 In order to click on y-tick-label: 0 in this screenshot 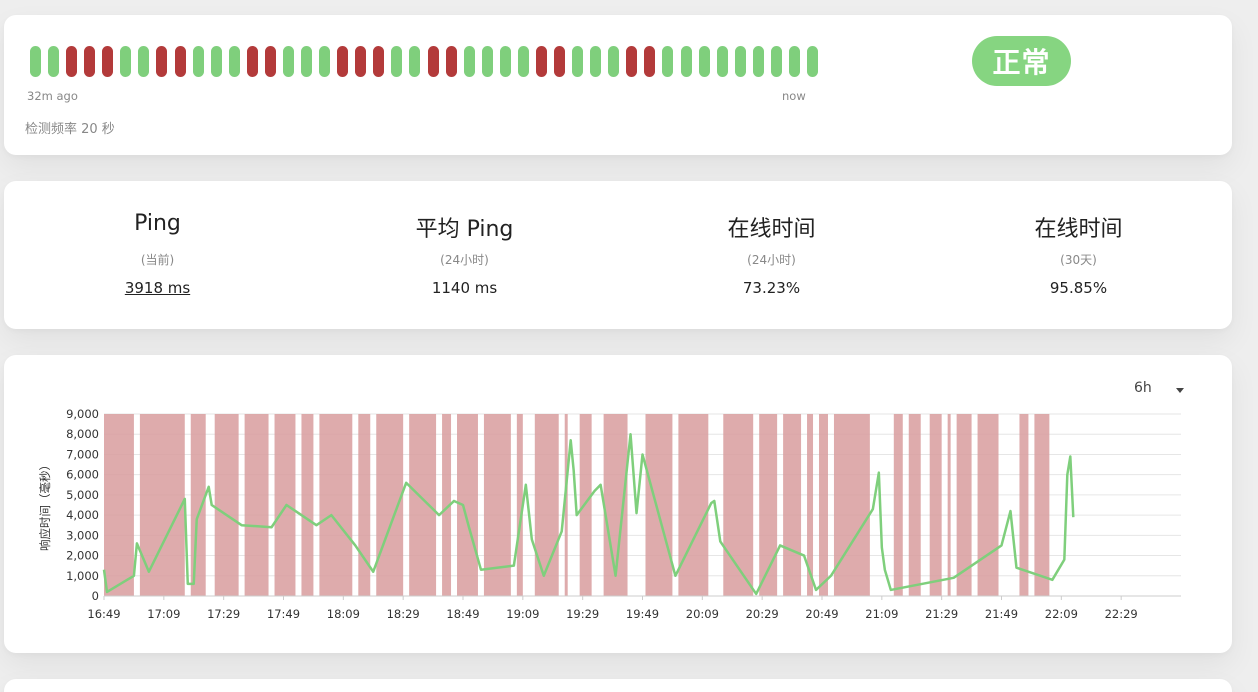, I will do `click(95, 596)`.